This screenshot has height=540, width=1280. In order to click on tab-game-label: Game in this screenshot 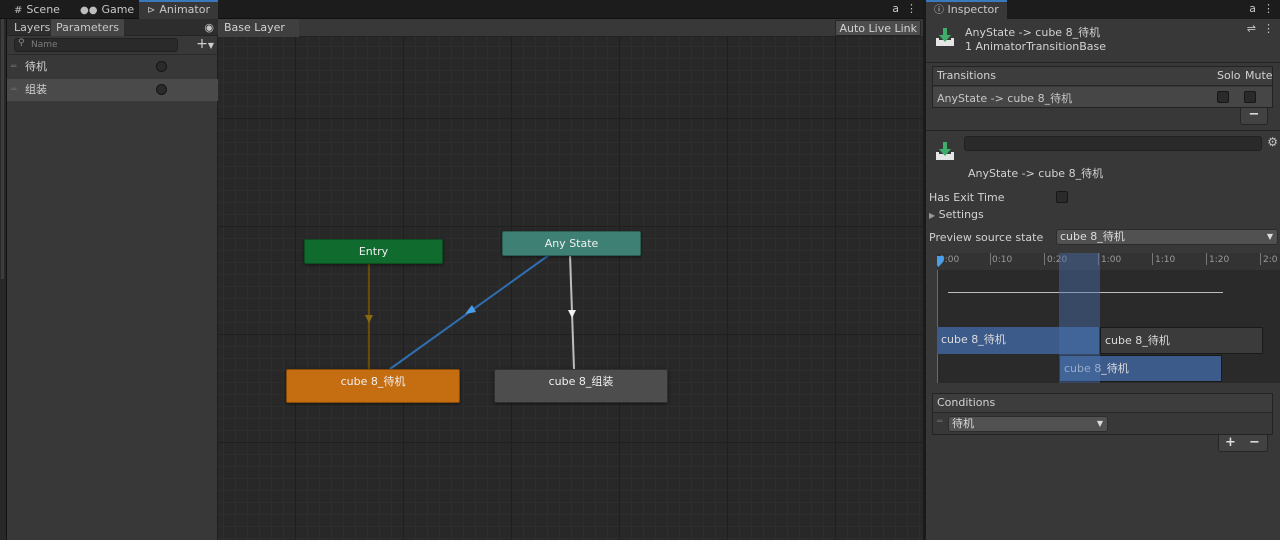, I will do `click(118, 9)`.